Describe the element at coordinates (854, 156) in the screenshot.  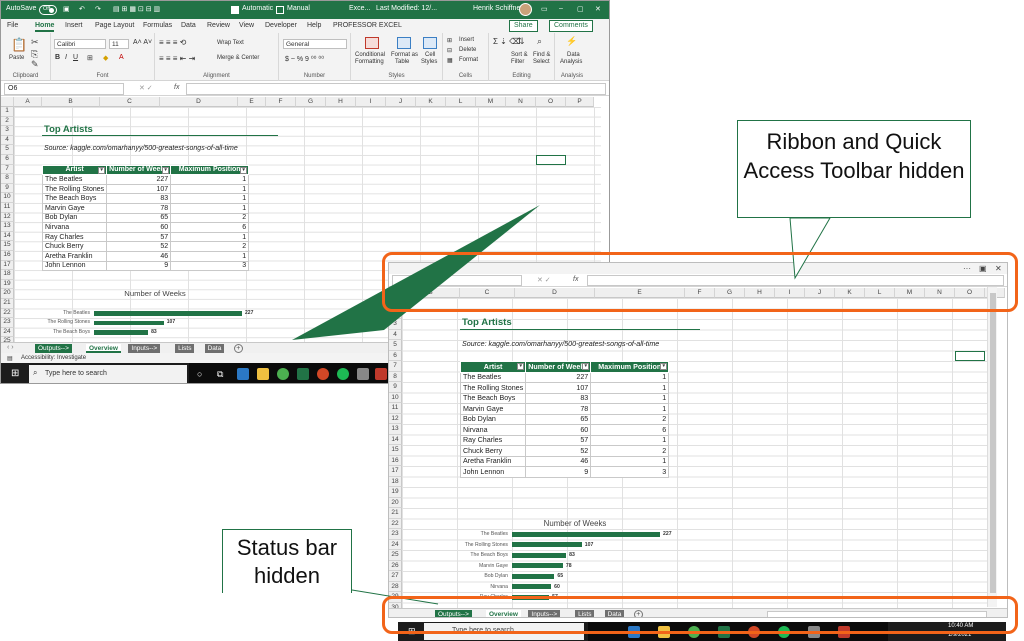
I see `ribbon-hidden-text: Ribbon and Quick Access Toolbar hidden` at that location.